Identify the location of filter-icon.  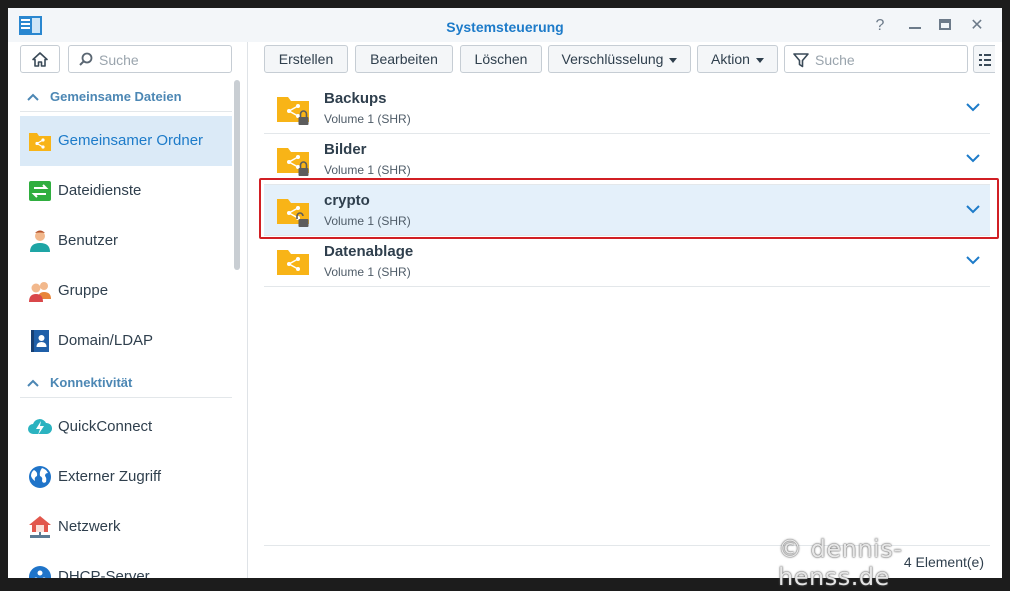
(801, 60).